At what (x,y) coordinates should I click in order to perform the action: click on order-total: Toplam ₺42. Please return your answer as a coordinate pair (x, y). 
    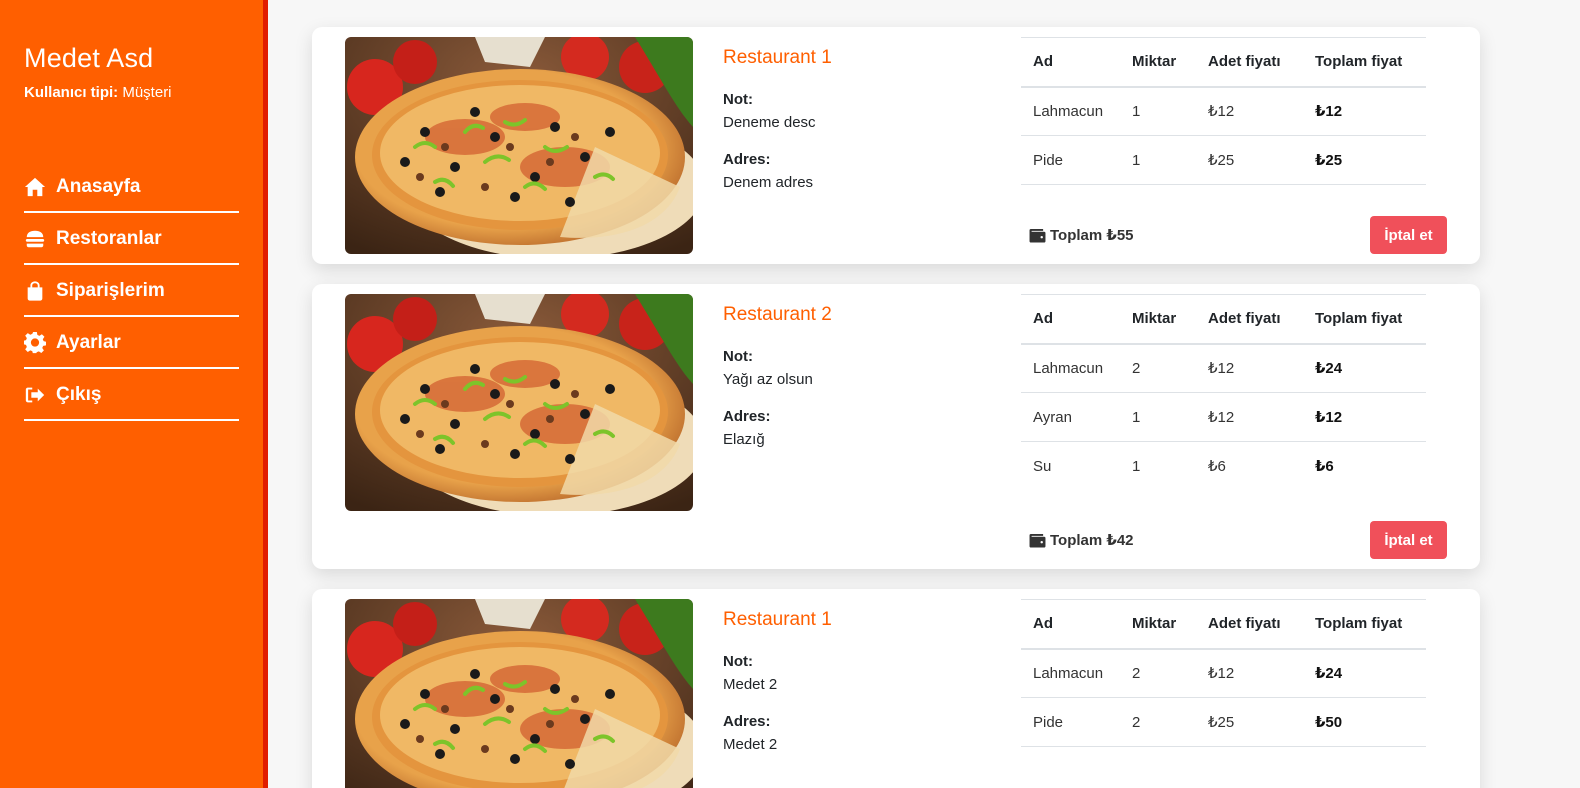
    Looking at the image, I should click on (1081, 540).